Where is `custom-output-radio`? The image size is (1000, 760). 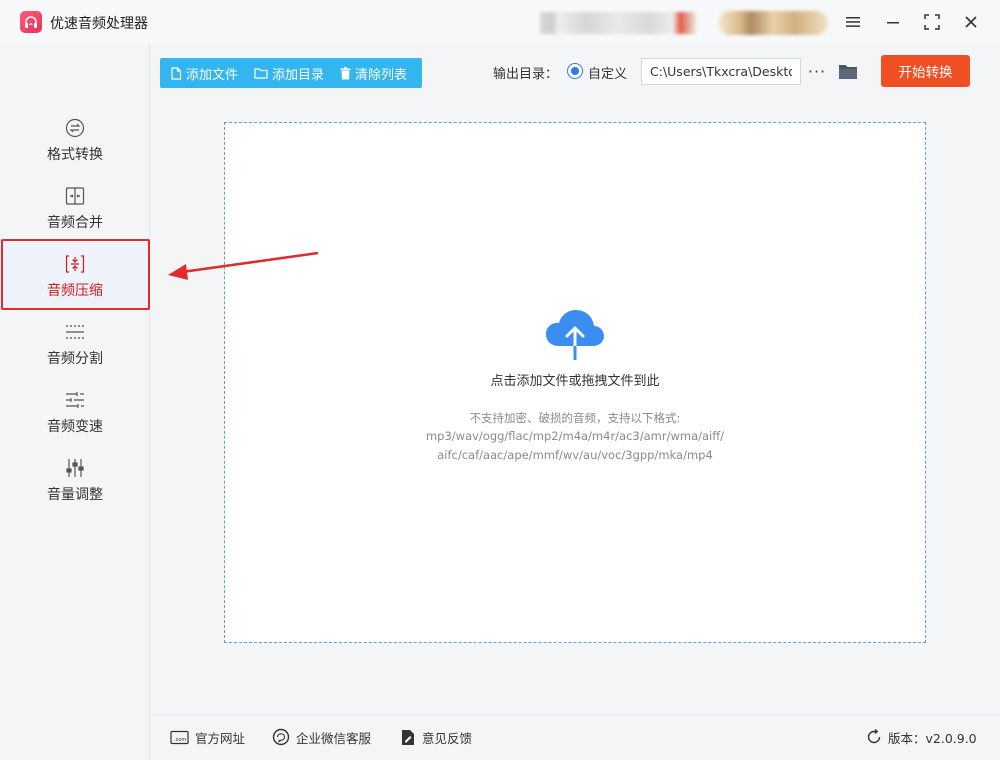
custom-output-radio is located at coordinates (575, 71).